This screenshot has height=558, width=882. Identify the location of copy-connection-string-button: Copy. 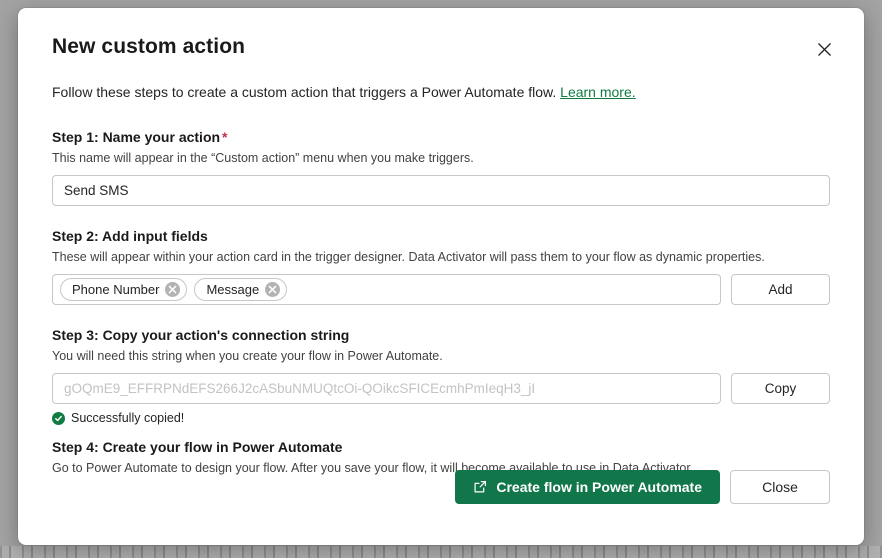
(780, 389).